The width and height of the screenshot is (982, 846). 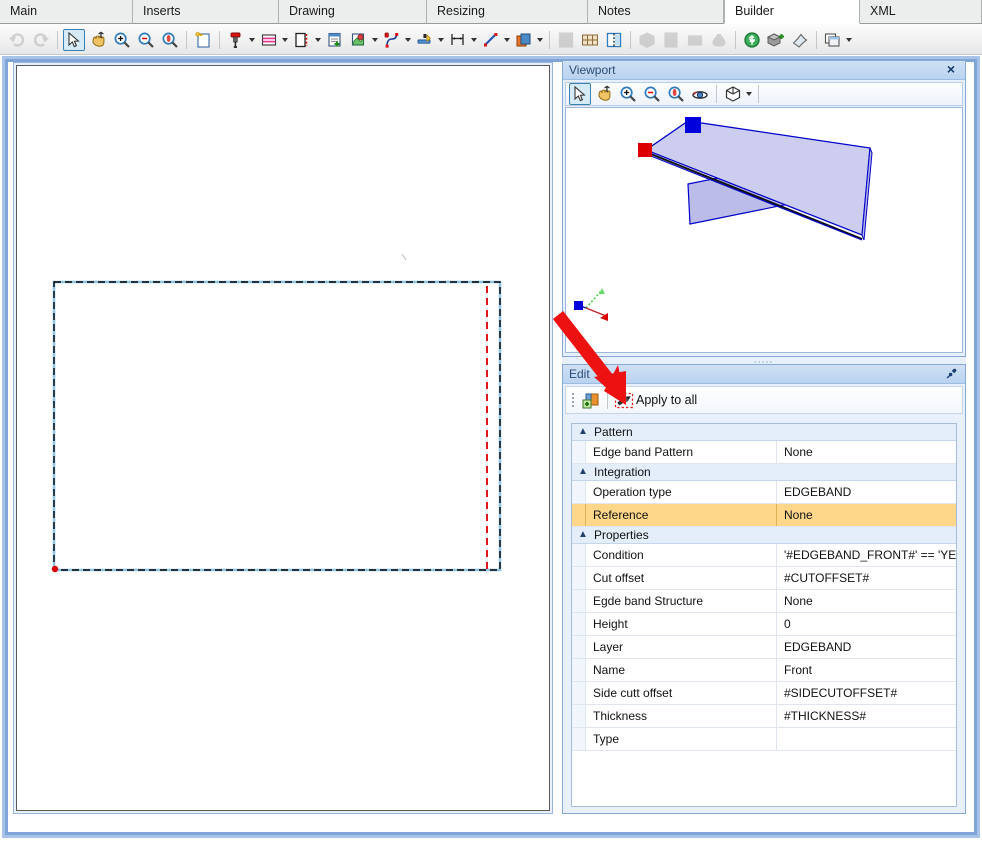 I want to click on drawer-button, so click(x=695, y=40).